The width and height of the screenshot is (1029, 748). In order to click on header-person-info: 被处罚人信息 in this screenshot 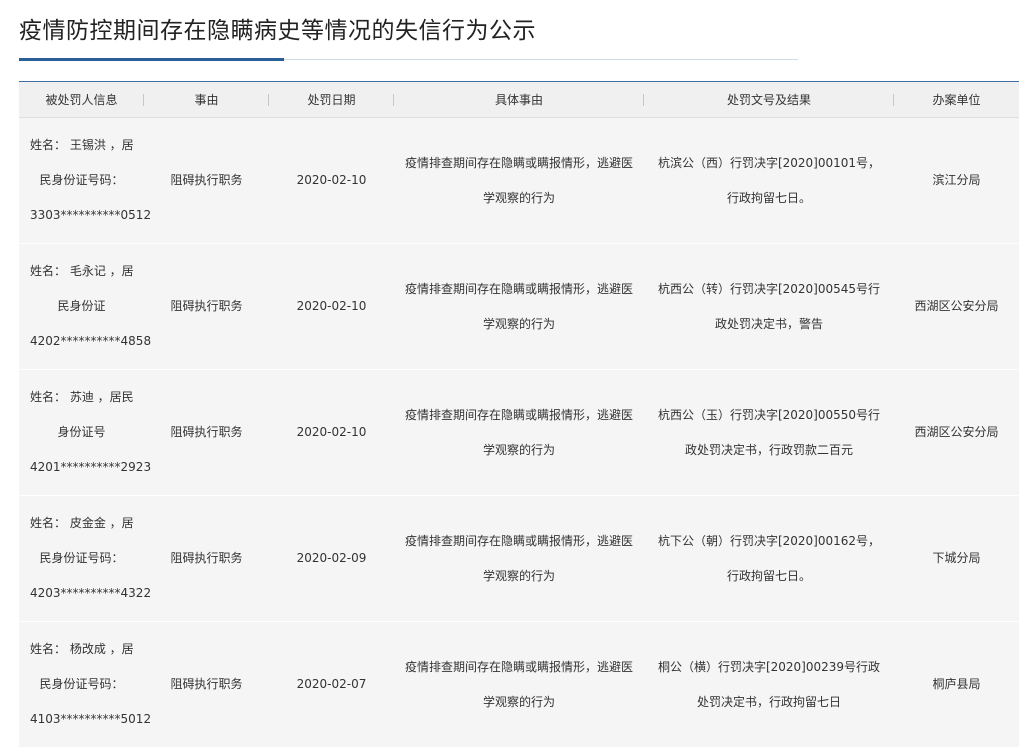, I will do `click(81, 99)`.